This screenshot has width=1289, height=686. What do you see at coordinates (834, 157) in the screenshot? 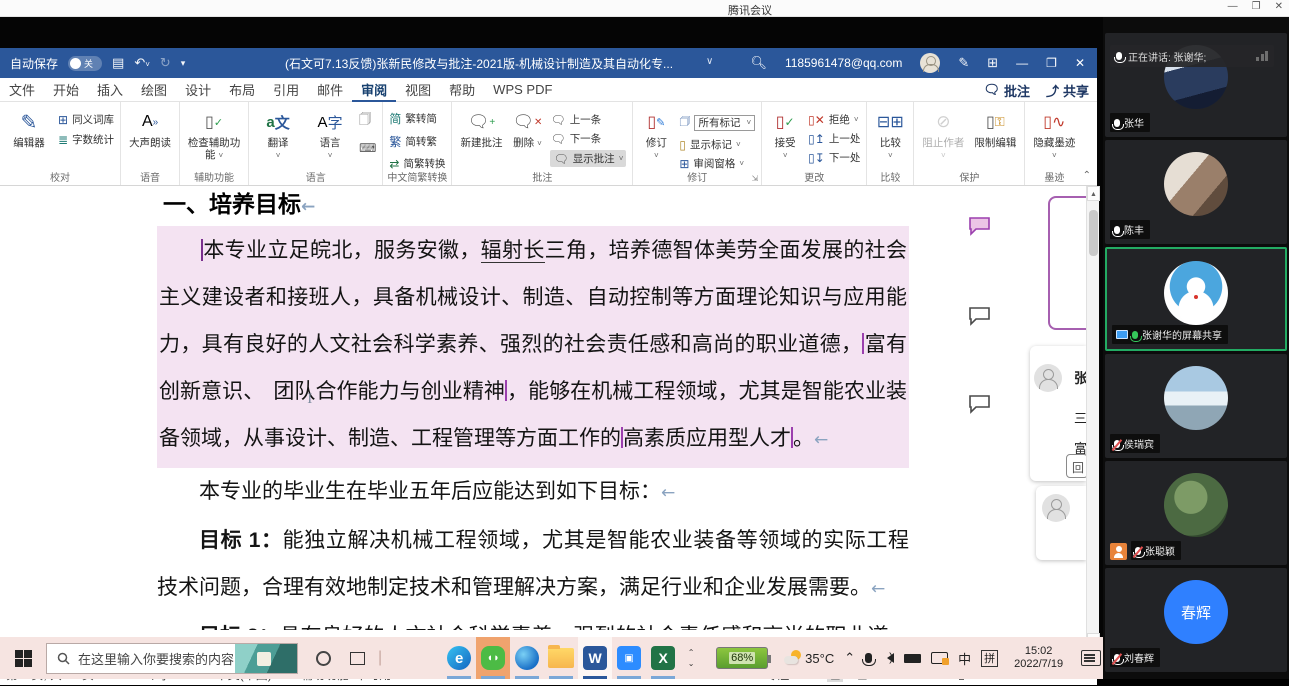
I see `next-change-button: ▯↧ 下一处` at bounding box center [834, 157].